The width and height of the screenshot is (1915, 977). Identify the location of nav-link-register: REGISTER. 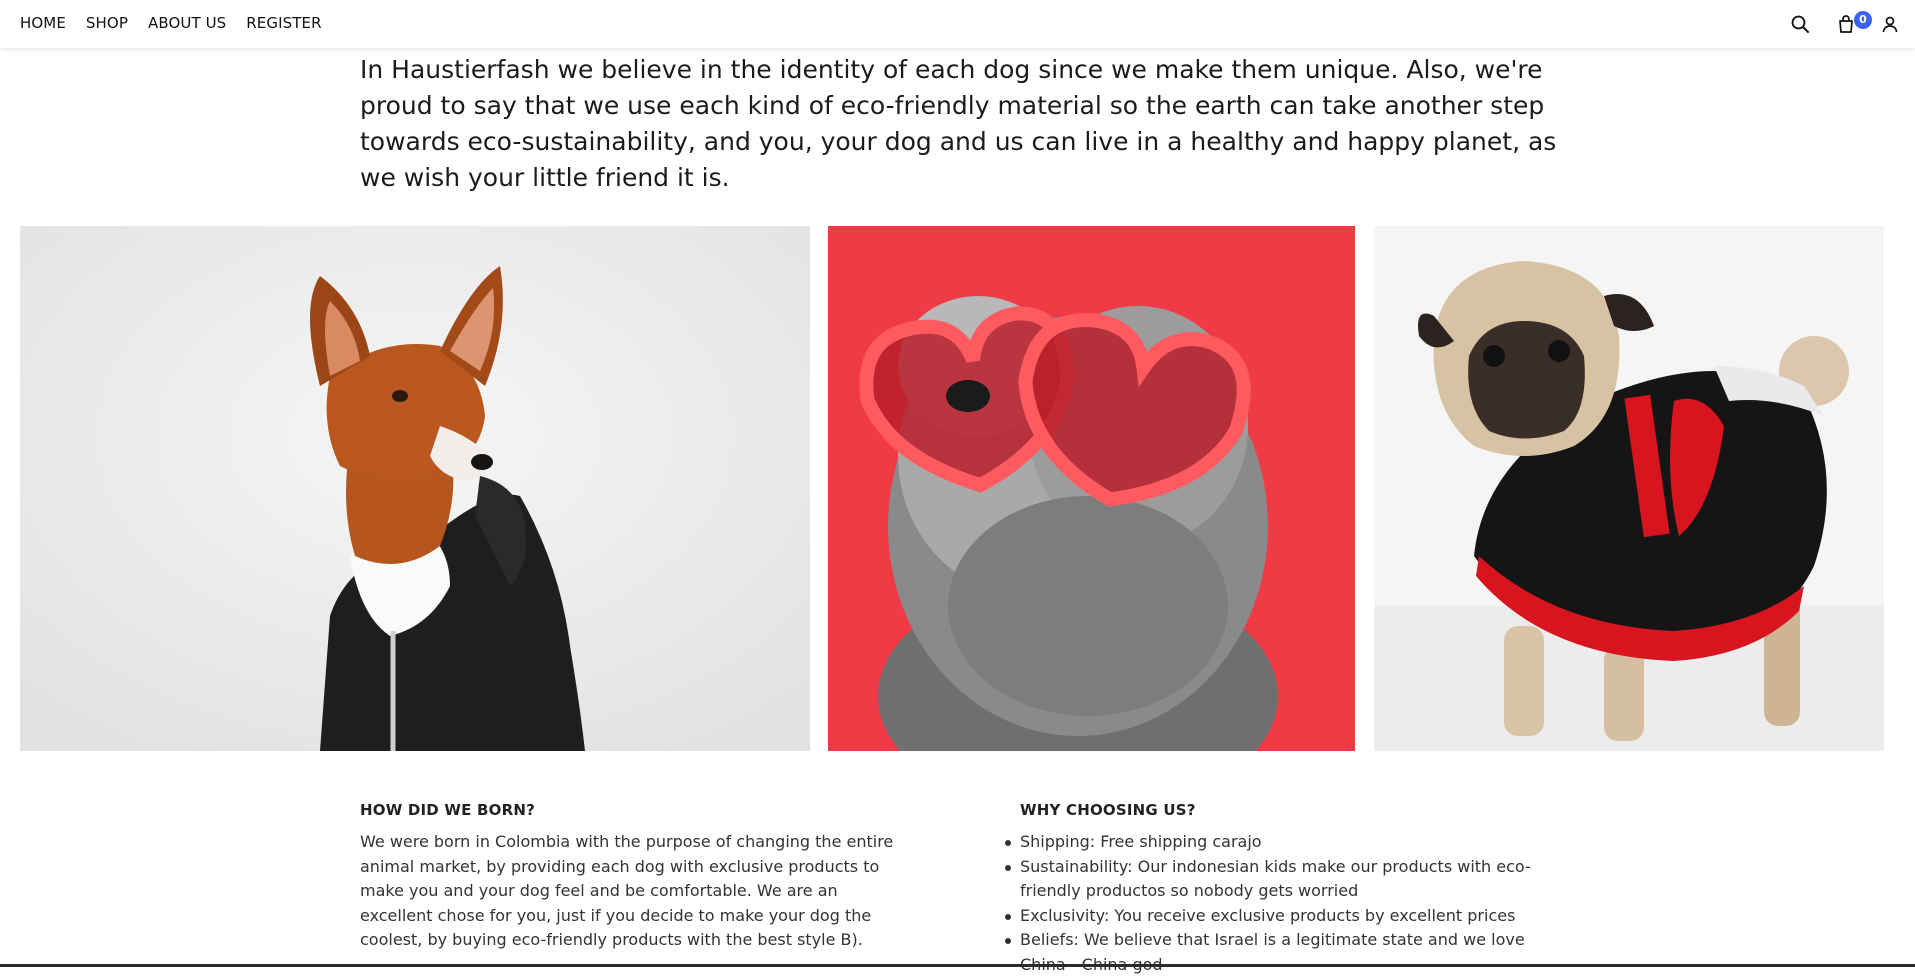
(283, 23).